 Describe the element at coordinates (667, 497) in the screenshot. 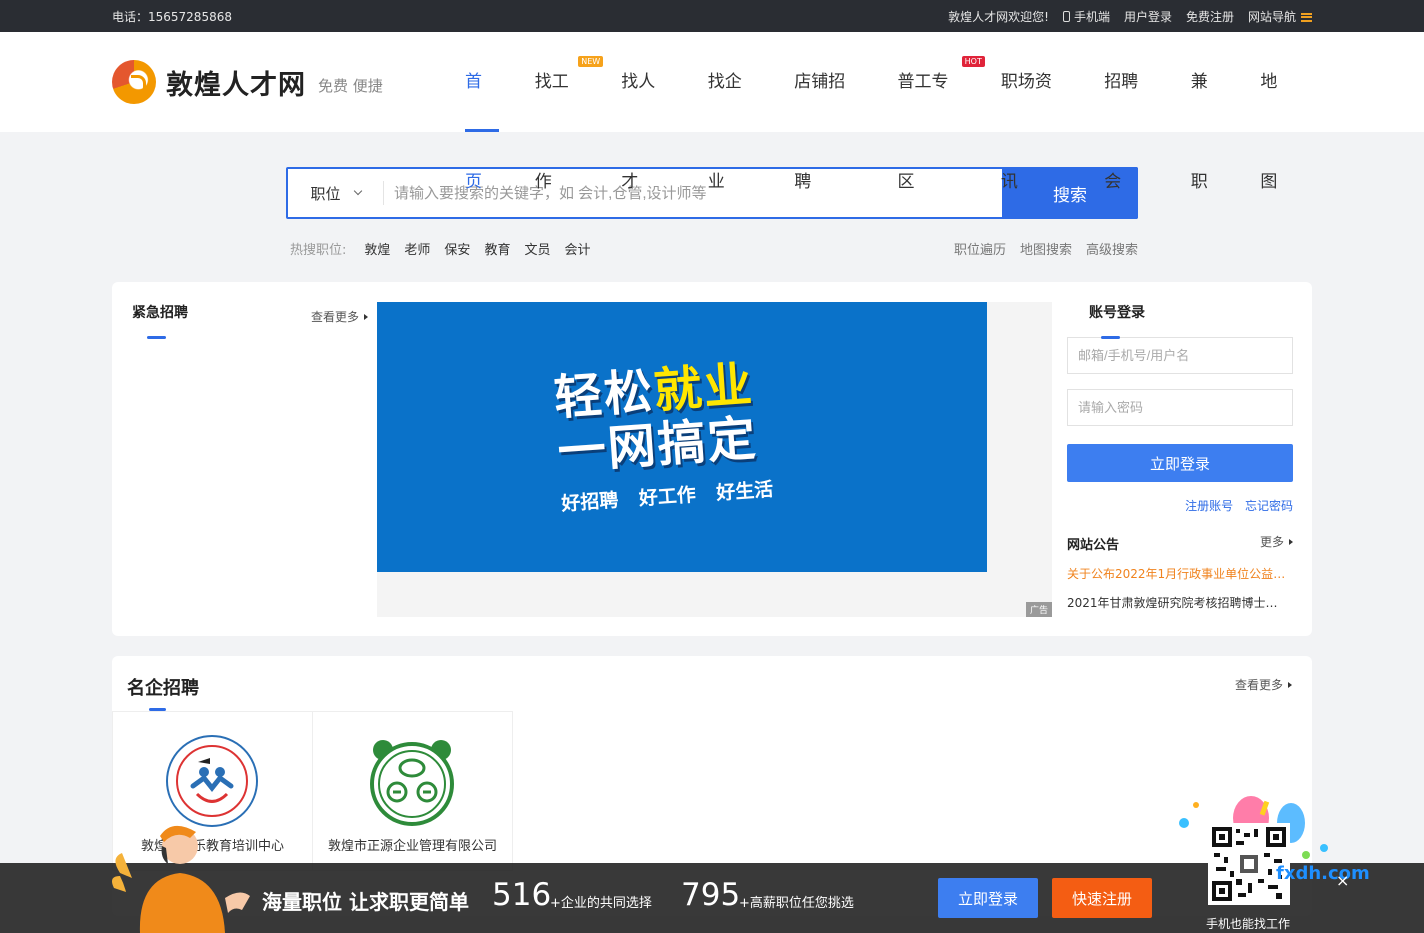

I see `banner-line3: 好招聘 好工作 好生活` at that location.